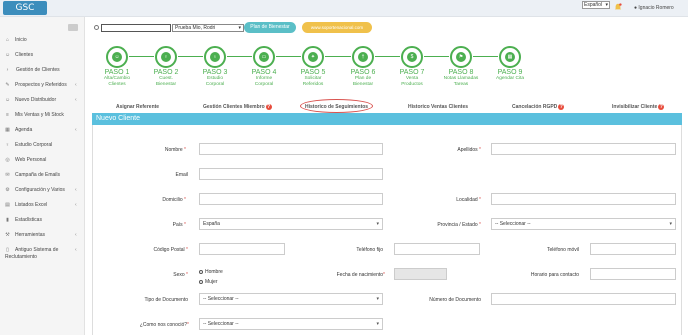 The image size is (688, 335). What do you see at coordinates (633, 249) in the screenshot?
I see `telefono-movil-field` at bounding box center [633, 249].